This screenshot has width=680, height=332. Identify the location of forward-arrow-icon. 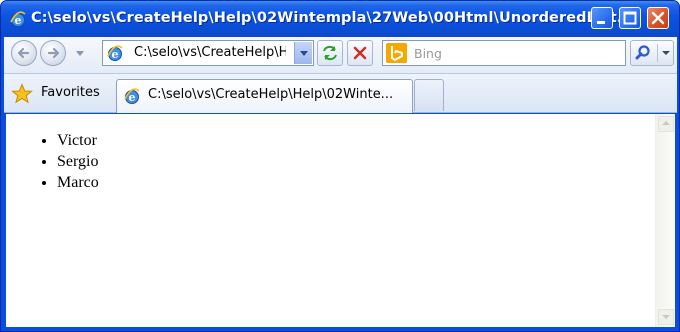
(53, 53).